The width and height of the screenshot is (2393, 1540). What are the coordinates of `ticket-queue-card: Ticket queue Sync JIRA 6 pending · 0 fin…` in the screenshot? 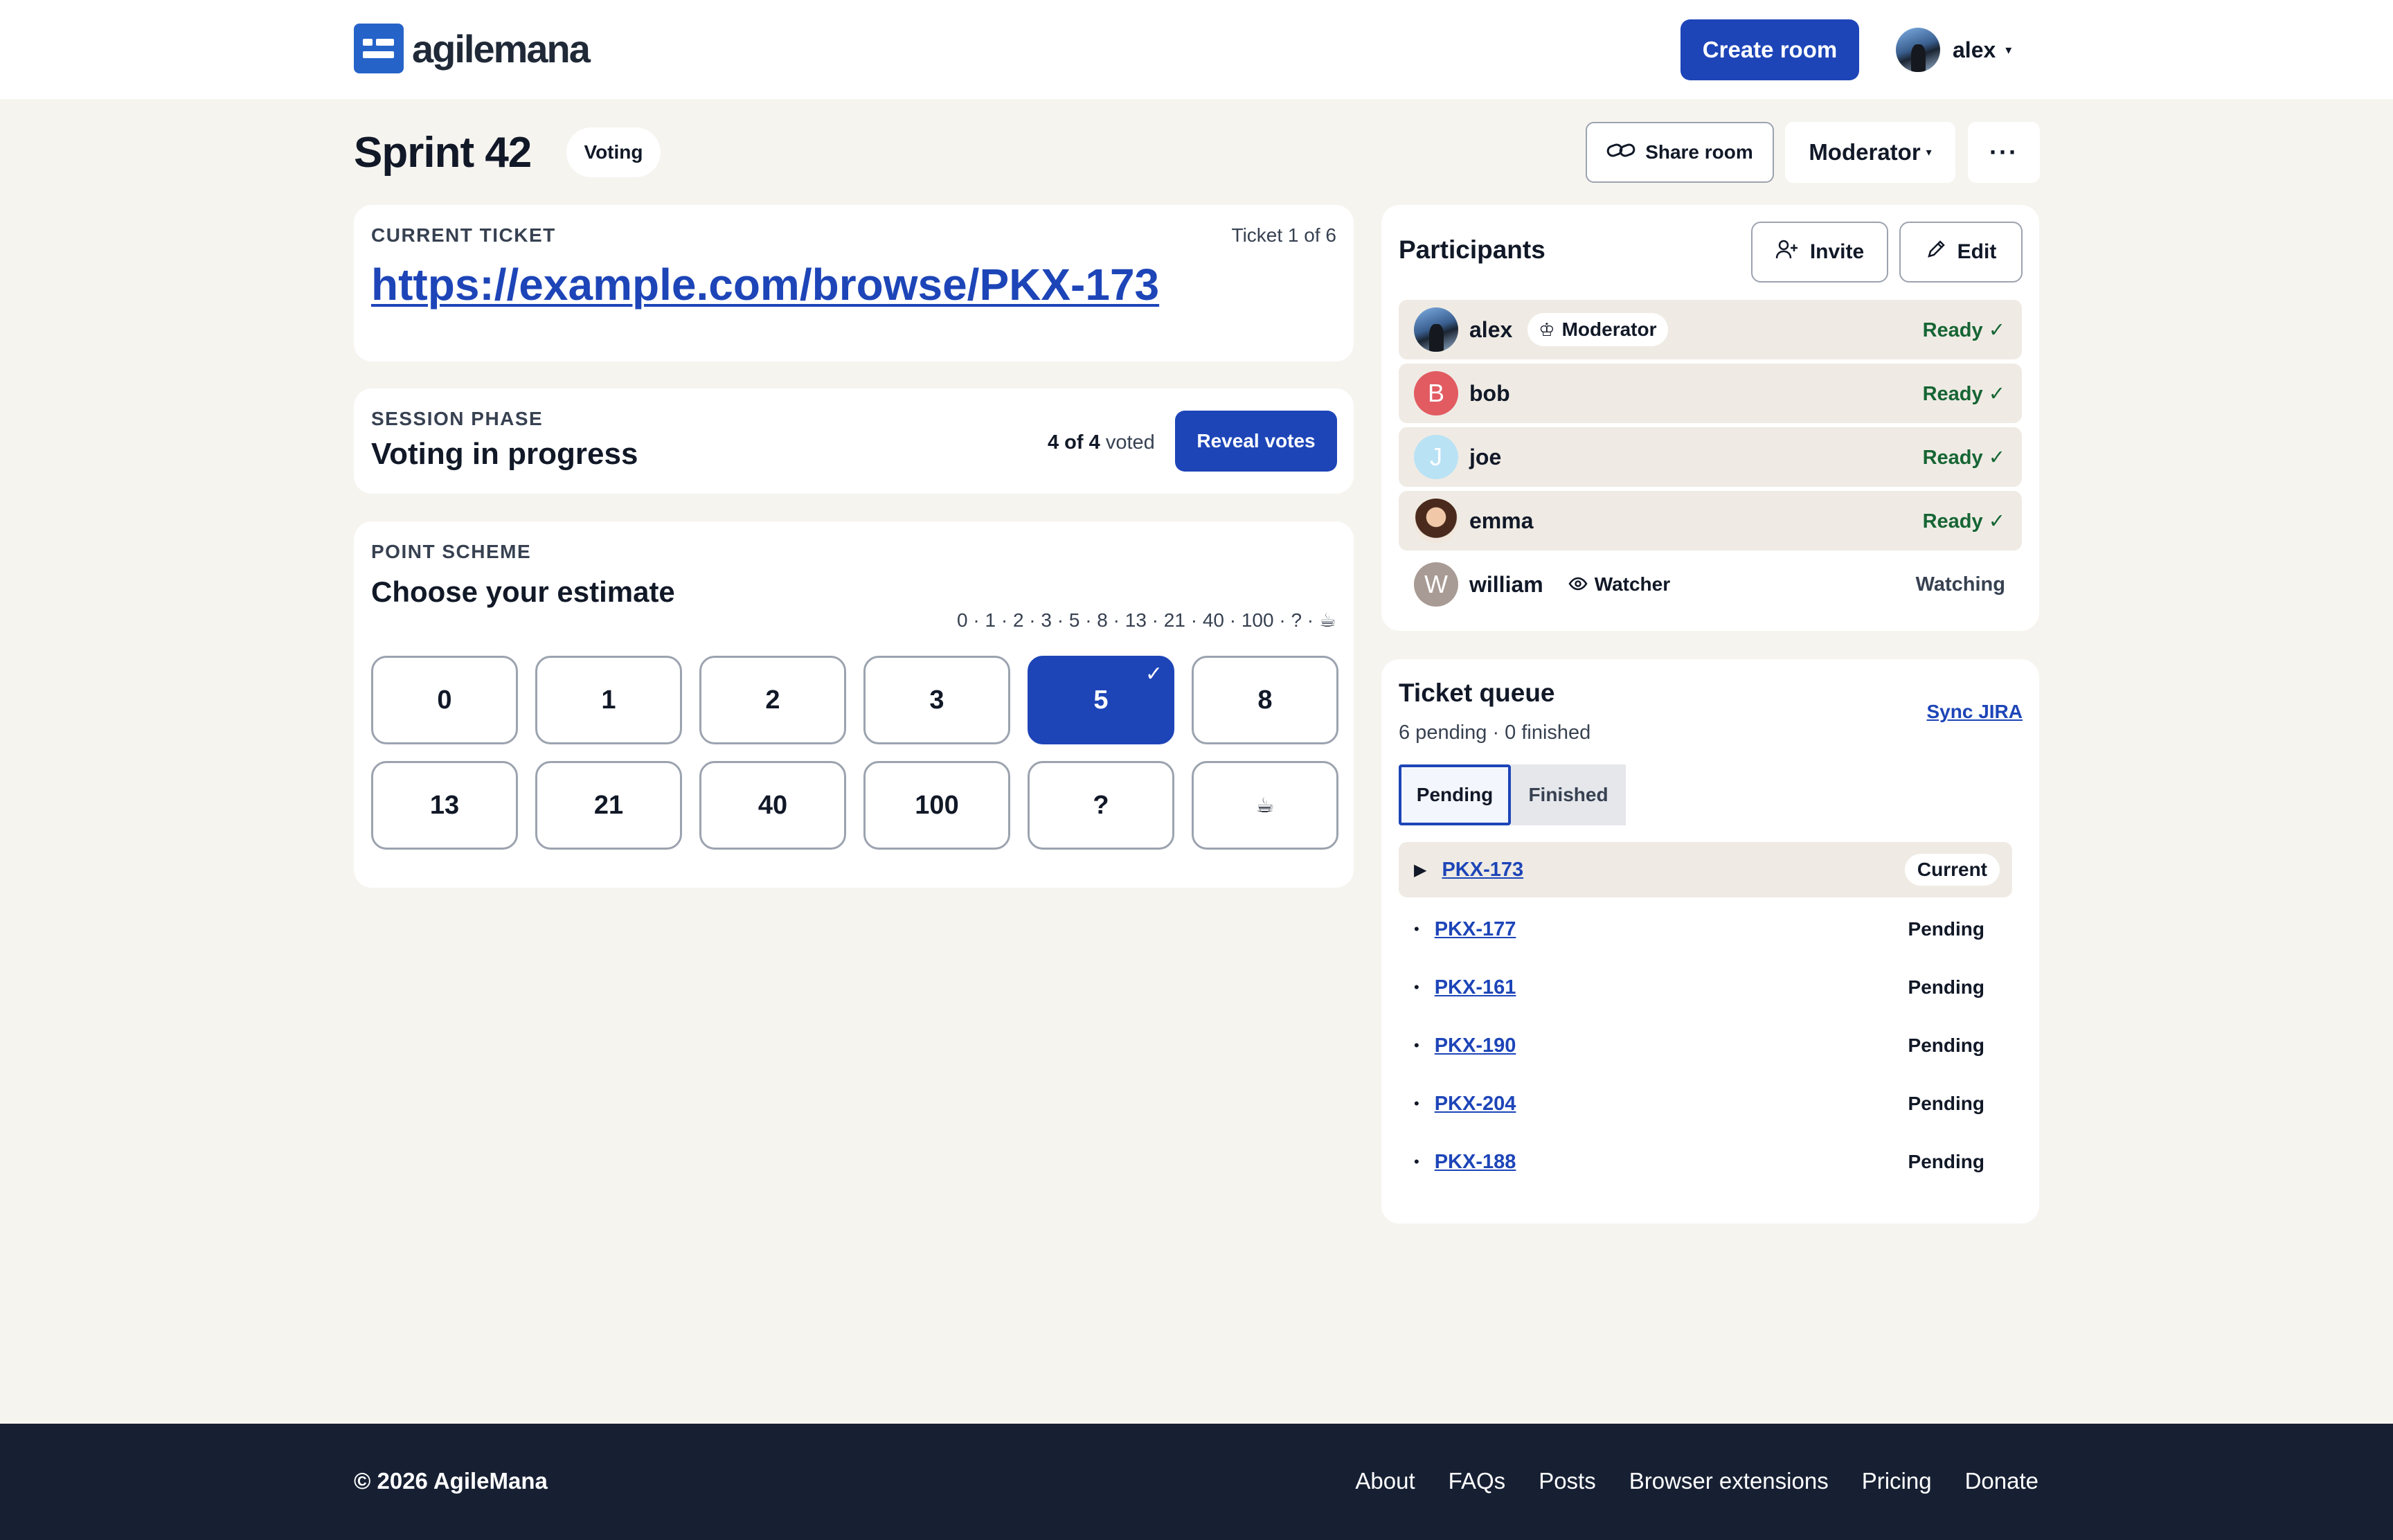 It's located at (1710, 942).